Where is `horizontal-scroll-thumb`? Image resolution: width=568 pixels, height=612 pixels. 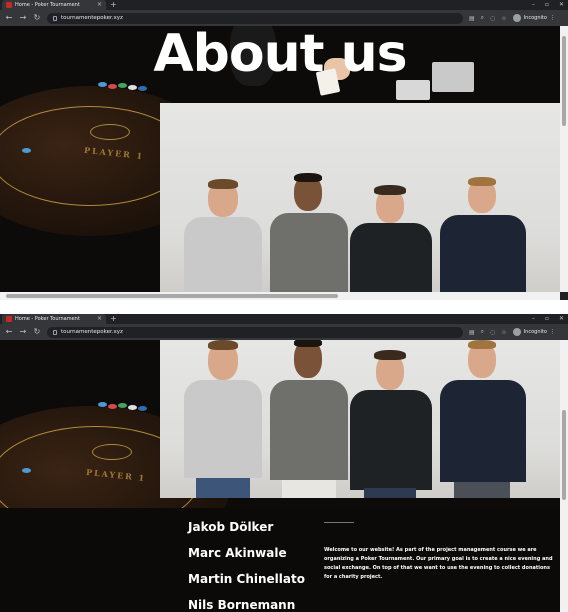 horizontal-scroll-thumb is located at coordinates (172, 296).